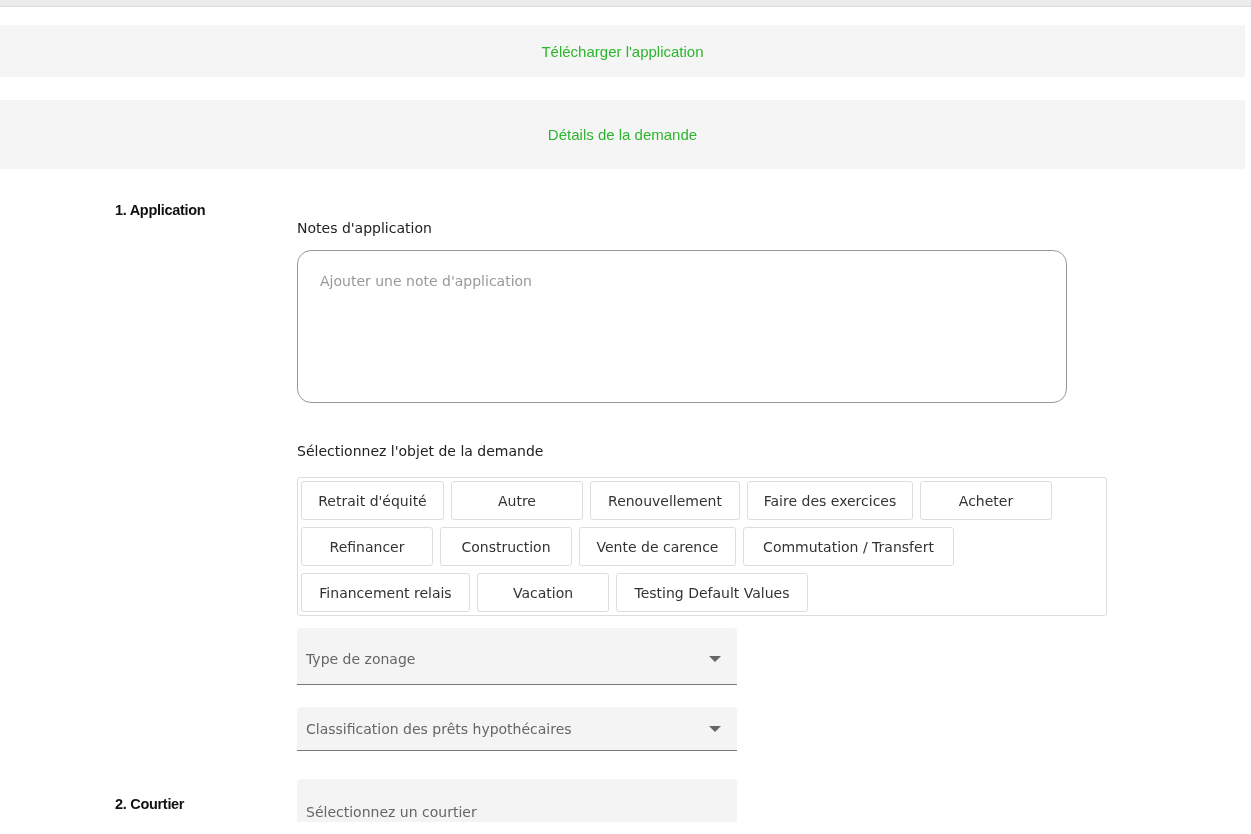 The image size is (1251, 834). I want to click on purpose-option: Vente de carence, so click(657, 546).